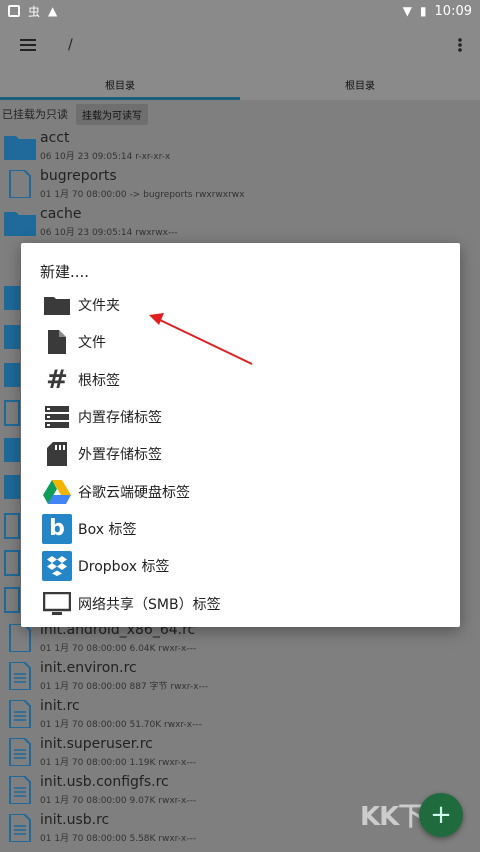 This screenshot has width=480, height=852. I want to click on file-name: bugreports, so click(78, 176).